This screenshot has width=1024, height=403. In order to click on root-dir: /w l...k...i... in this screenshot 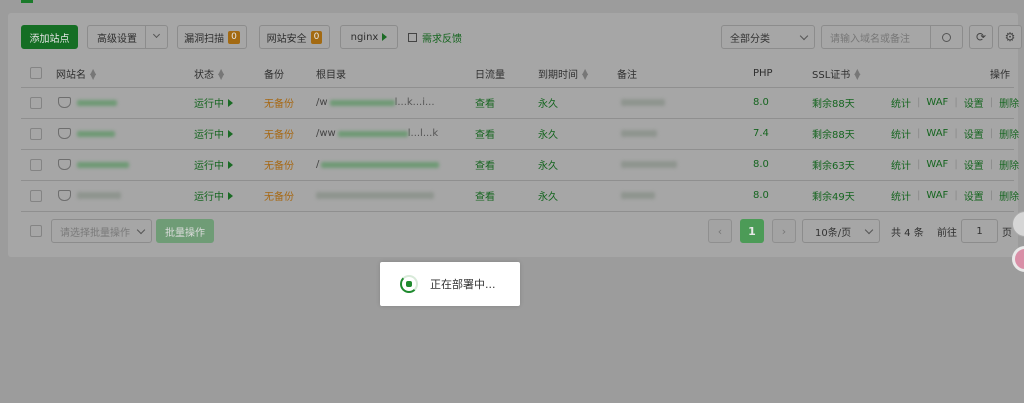, I will do `click(375, 102)`.